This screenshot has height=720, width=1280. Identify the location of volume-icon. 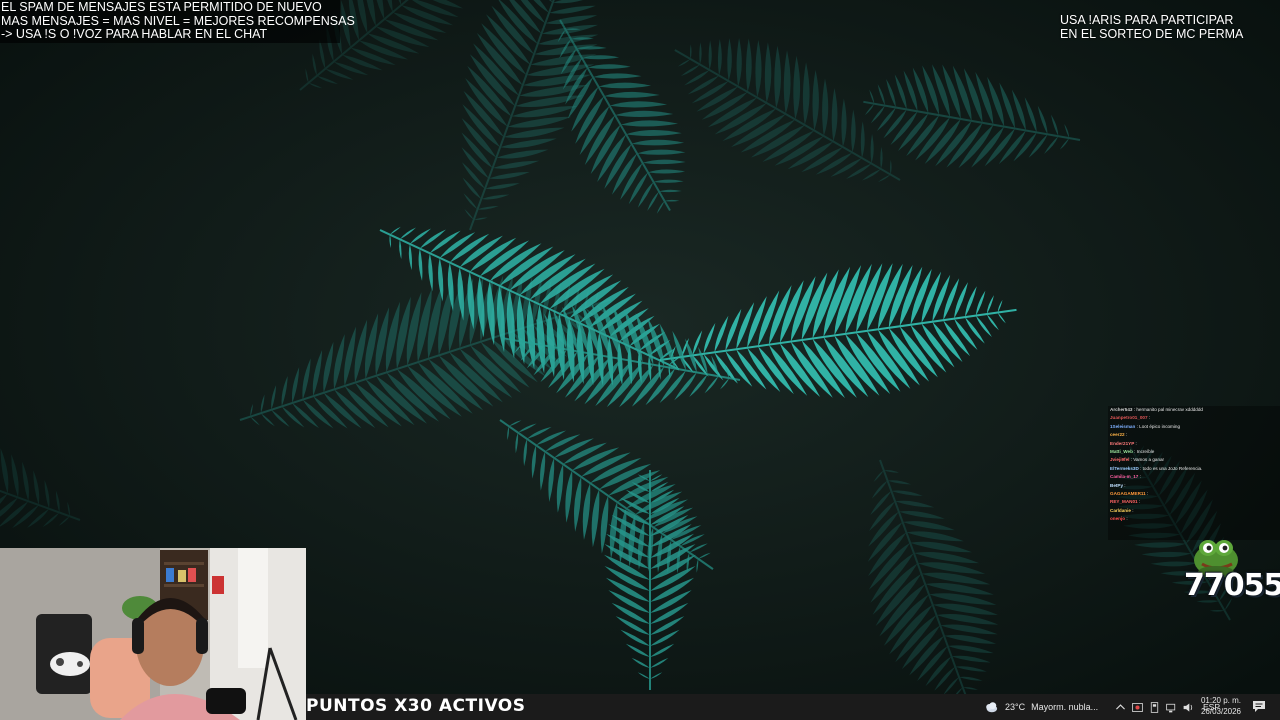
(1188, 707).